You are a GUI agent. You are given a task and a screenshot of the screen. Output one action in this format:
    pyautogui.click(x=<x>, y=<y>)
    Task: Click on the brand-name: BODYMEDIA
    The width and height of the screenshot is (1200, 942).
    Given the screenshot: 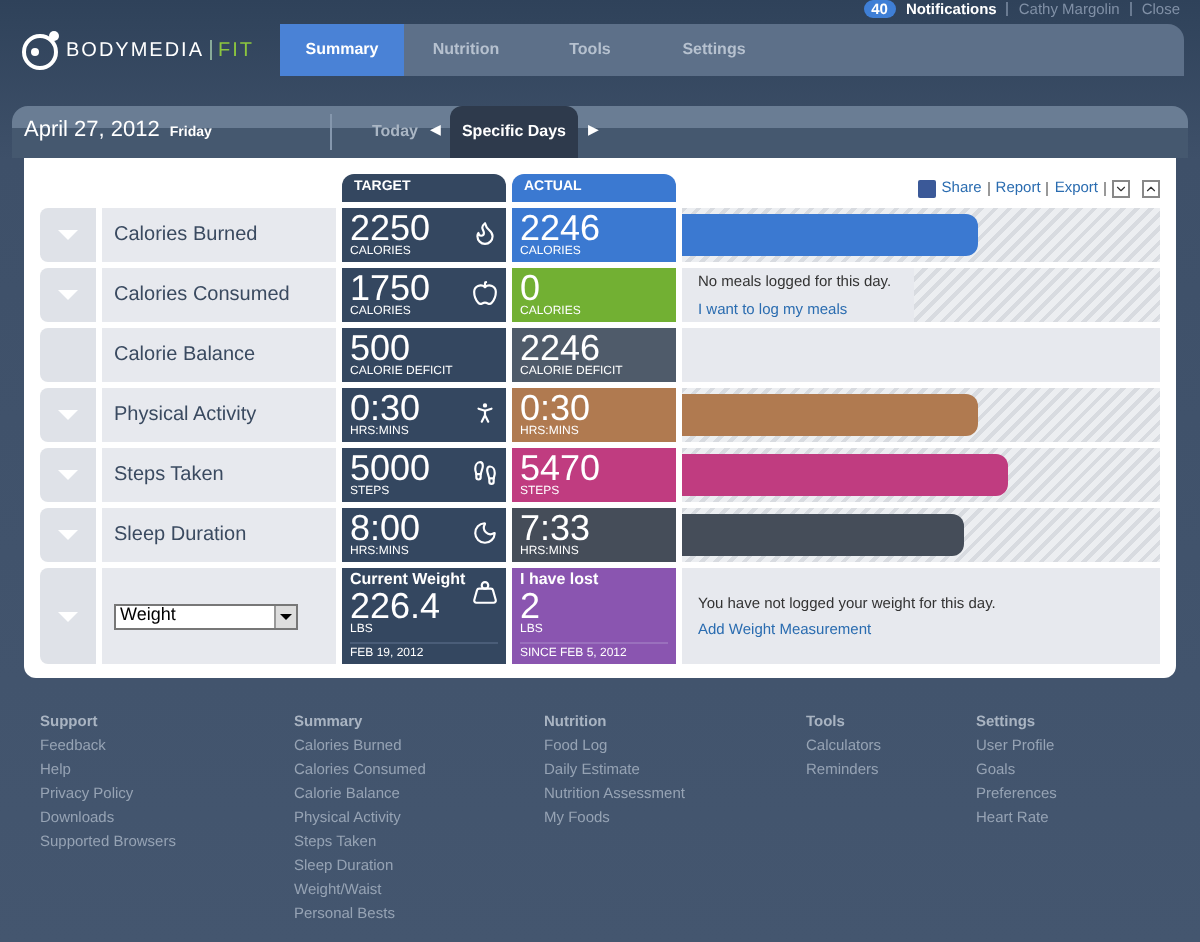 What is the action you would take?
    pyautogui.click(x=135, y=51)
    